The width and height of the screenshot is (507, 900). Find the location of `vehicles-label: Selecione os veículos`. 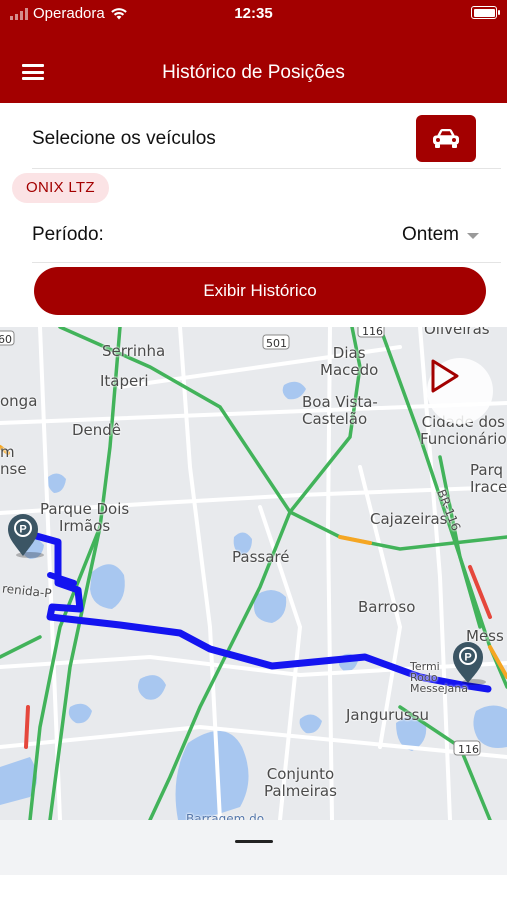

vehicles-label: Selecione os veículos is located at coordinates (124, 138).